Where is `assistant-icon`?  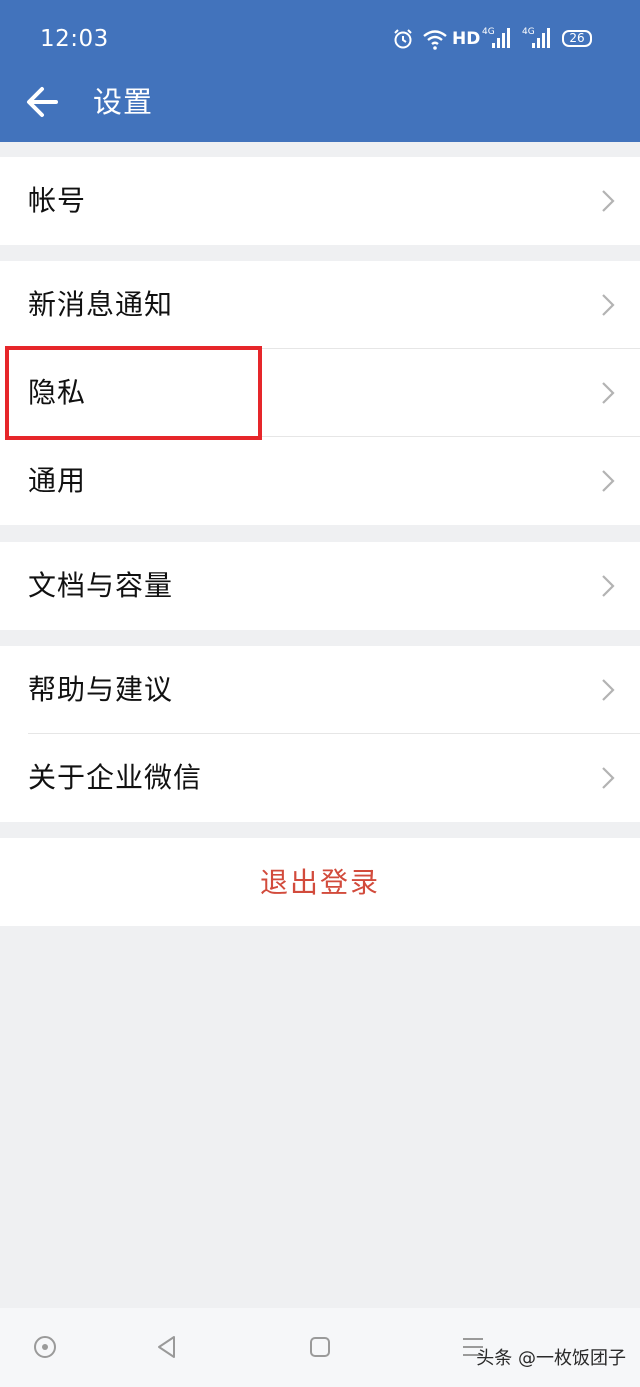 assistant-icon is located at coordinates (45, 1347).